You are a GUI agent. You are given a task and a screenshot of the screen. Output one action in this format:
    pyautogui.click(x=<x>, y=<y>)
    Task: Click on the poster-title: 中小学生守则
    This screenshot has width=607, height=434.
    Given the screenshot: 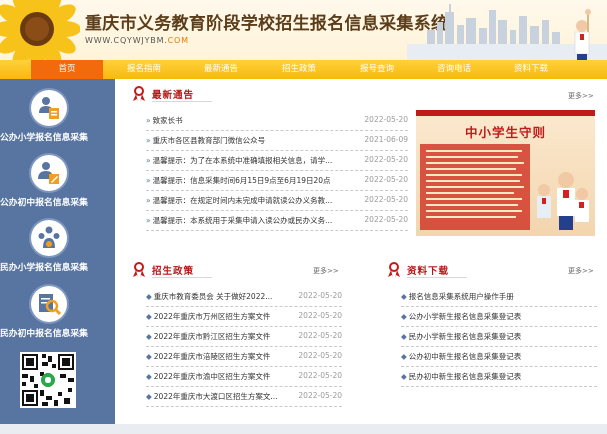 What is the action you would take?
    pyautogui.click(x=505, y=132)
    